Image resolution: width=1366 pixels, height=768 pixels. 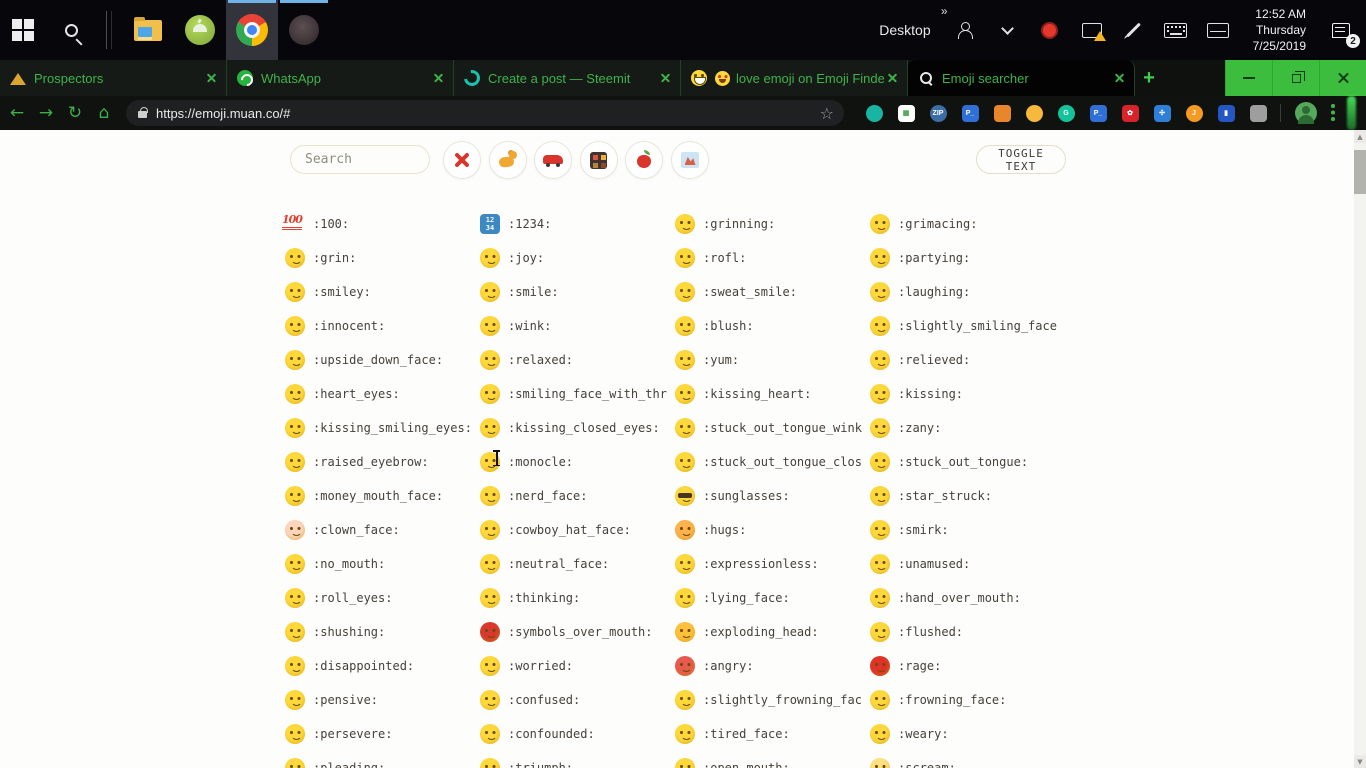 What do you see at coordinates (382, 530) in the screenshot?
I see `emoji-item-clown-face: :clown_face:` at bounding box center [382, 530].